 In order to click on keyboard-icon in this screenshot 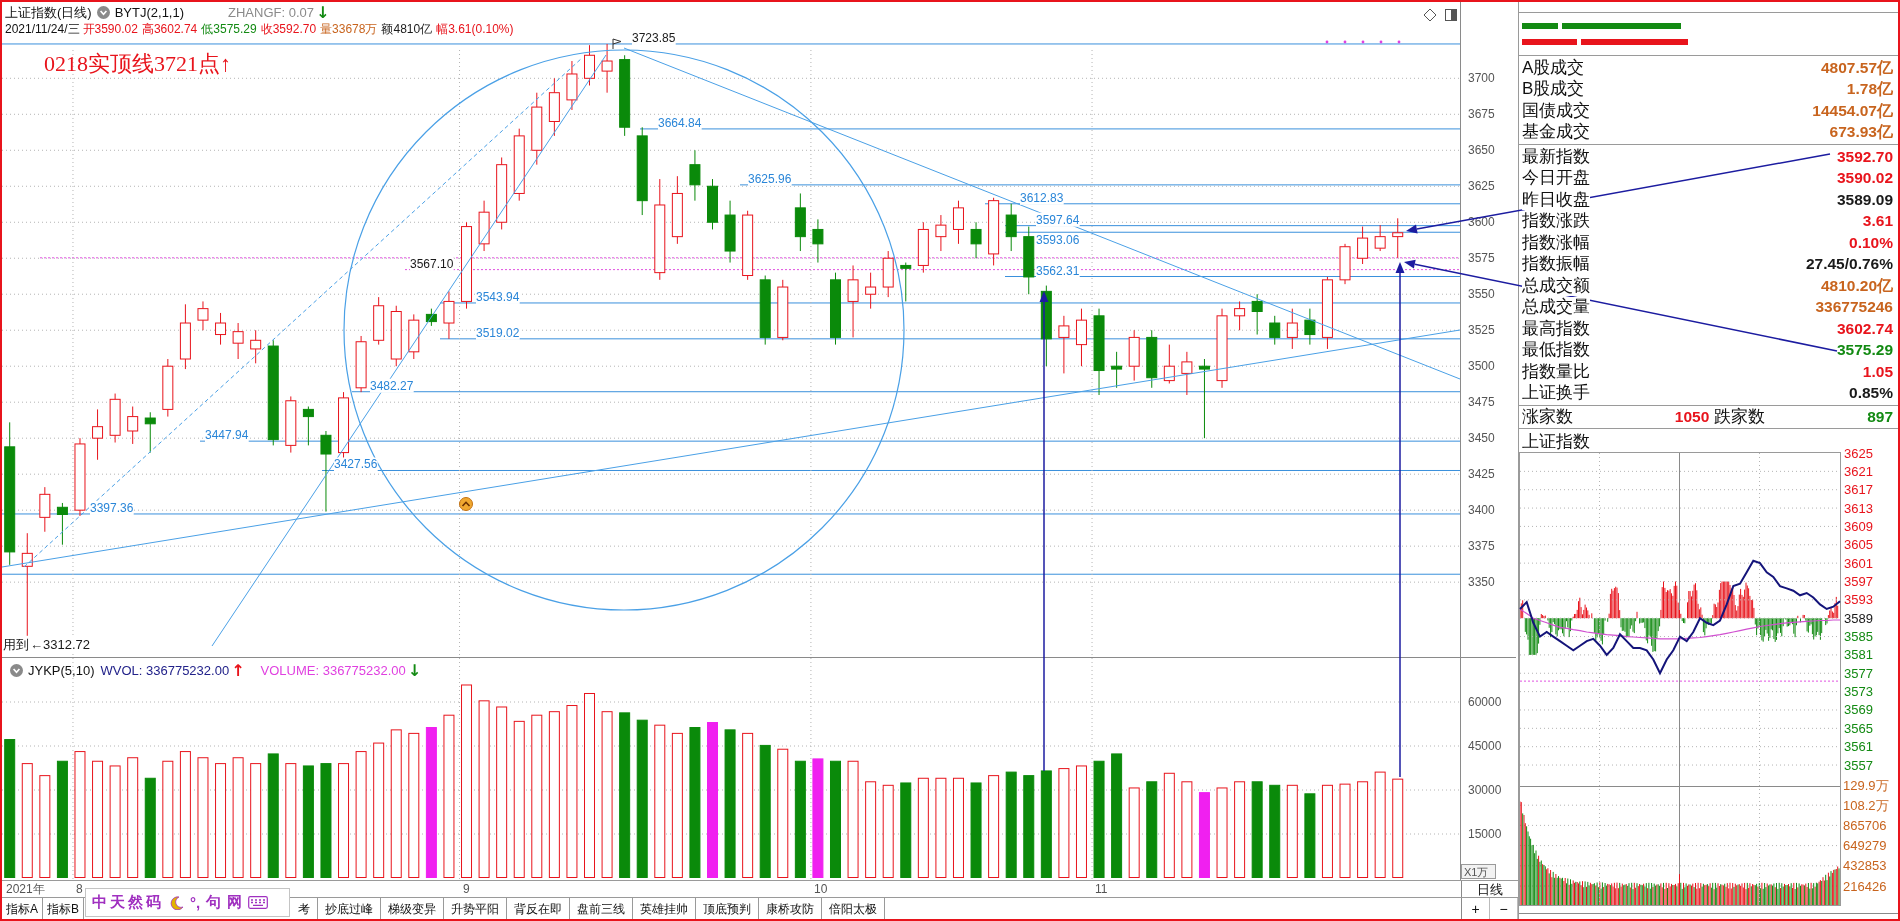, I will do `click(258, 902)`.